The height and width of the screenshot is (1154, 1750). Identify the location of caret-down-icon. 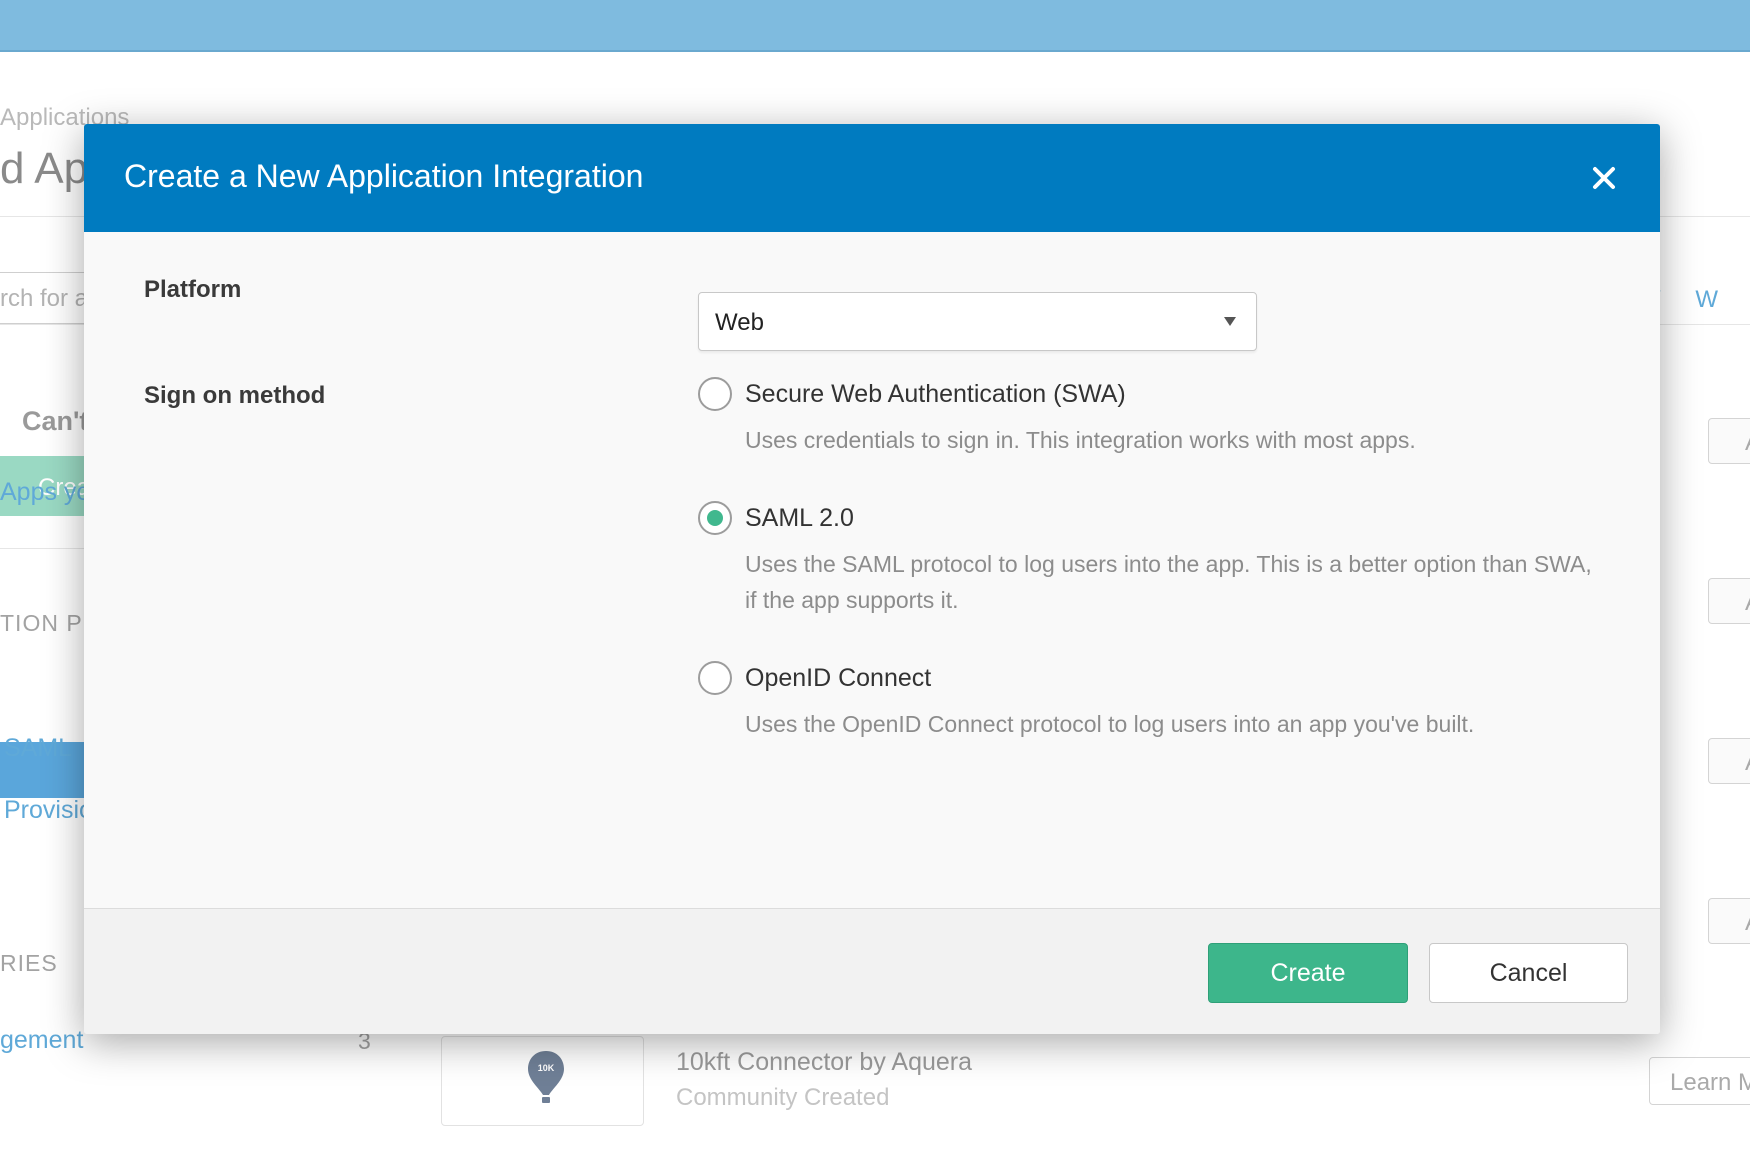
(1230, 321).